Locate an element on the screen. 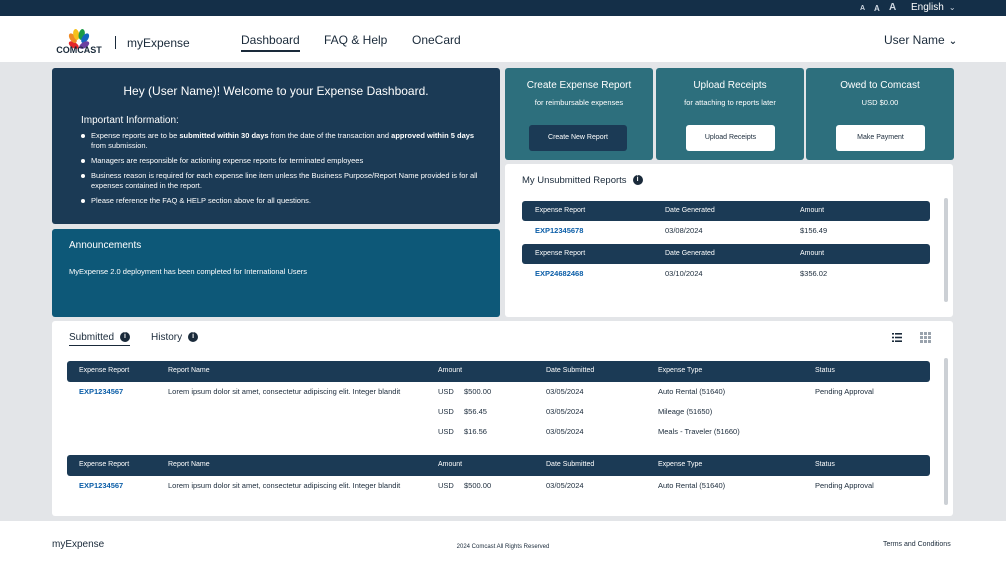 This screenshot has width=1006, height=566. font-size-small-button: A is located at coordinates (862, 8).